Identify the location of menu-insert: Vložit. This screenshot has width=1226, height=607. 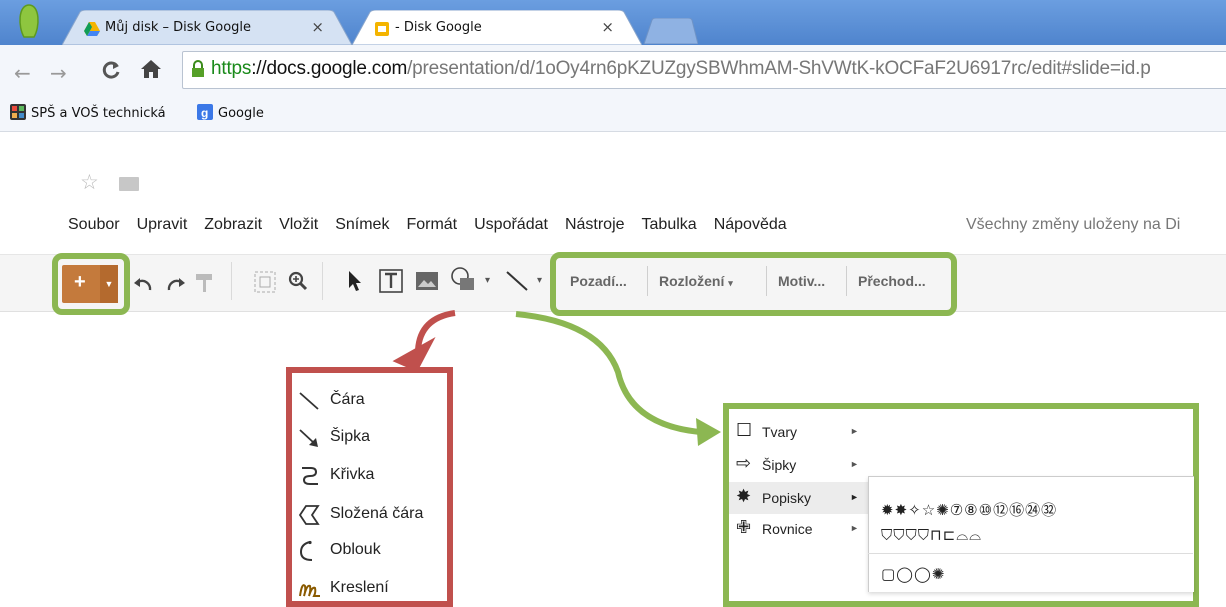
(298, 224).